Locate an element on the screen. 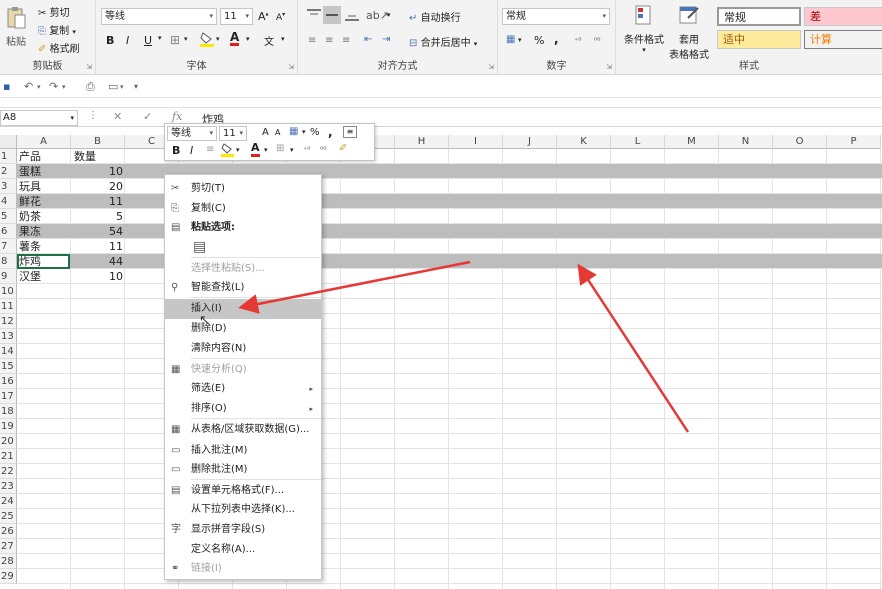 The image size is (882, 589). arrow-to-insert is located at coordinates (354, 287).